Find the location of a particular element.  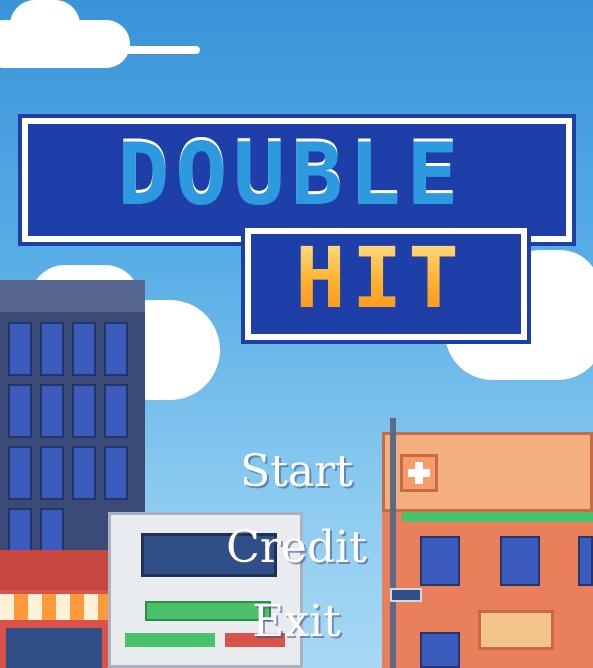

cloud-top-left-puff is located at coordinates (45, 25).